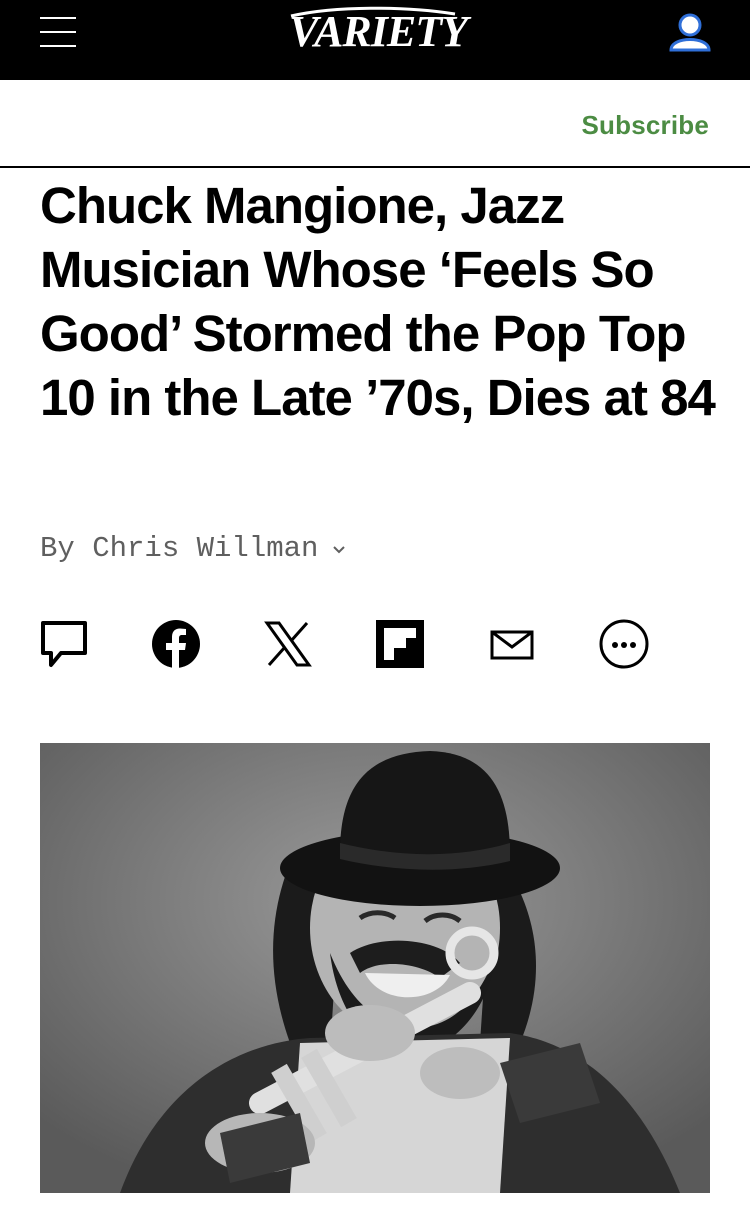 The image size is (750, 1228). Describe the element at coordinates (288, 644) in the screenshot. I see `x-icon` at that location.